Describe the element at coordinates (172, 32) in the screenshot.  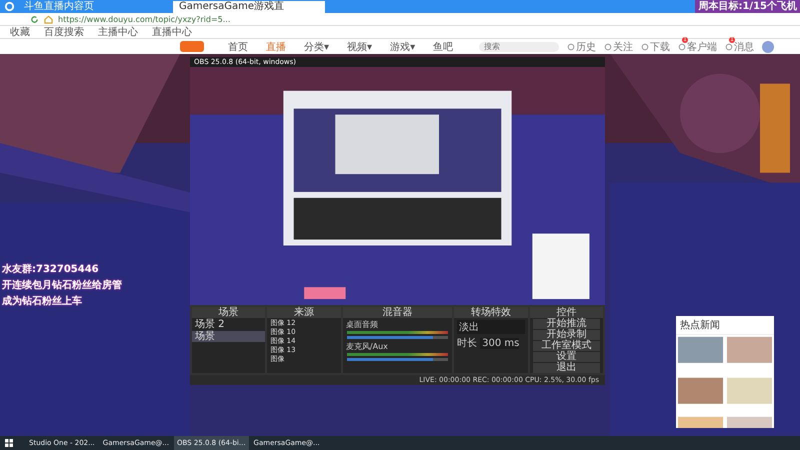
I see `bookmark-item: 直播中心` at that location.